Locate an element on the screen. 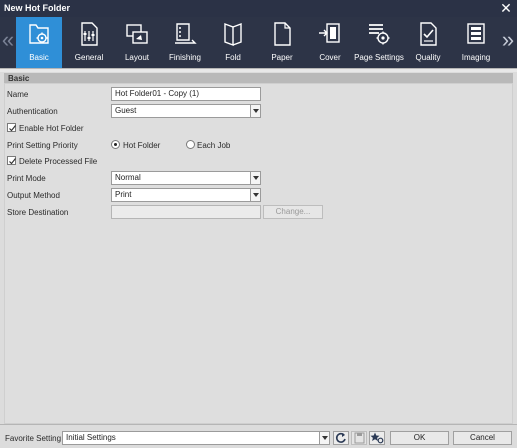  fold-icon is located at coordinates (233, 34).